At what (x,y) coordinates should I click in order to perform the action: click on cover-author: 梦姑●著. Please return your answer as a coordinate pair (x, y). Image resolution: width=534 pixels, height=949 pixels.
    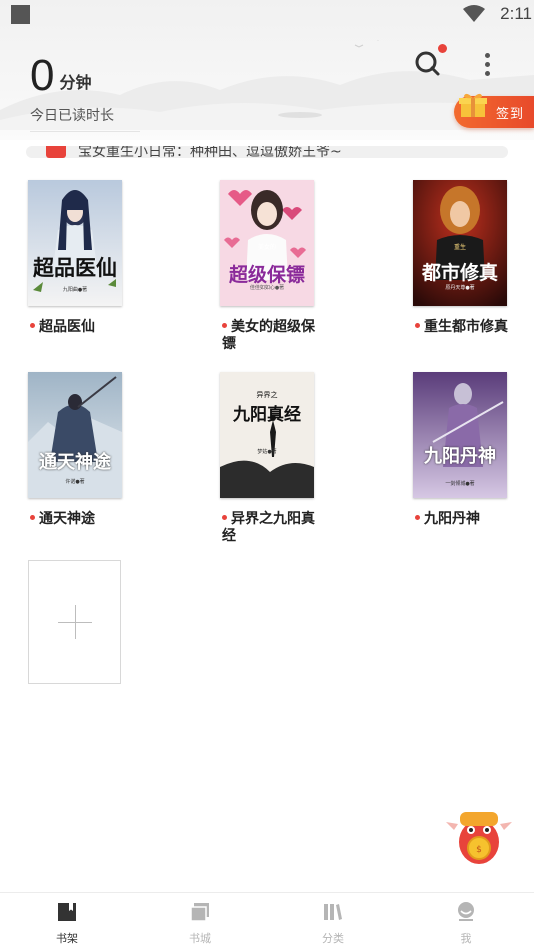
    Looking at the image, I should click on (267, 452).